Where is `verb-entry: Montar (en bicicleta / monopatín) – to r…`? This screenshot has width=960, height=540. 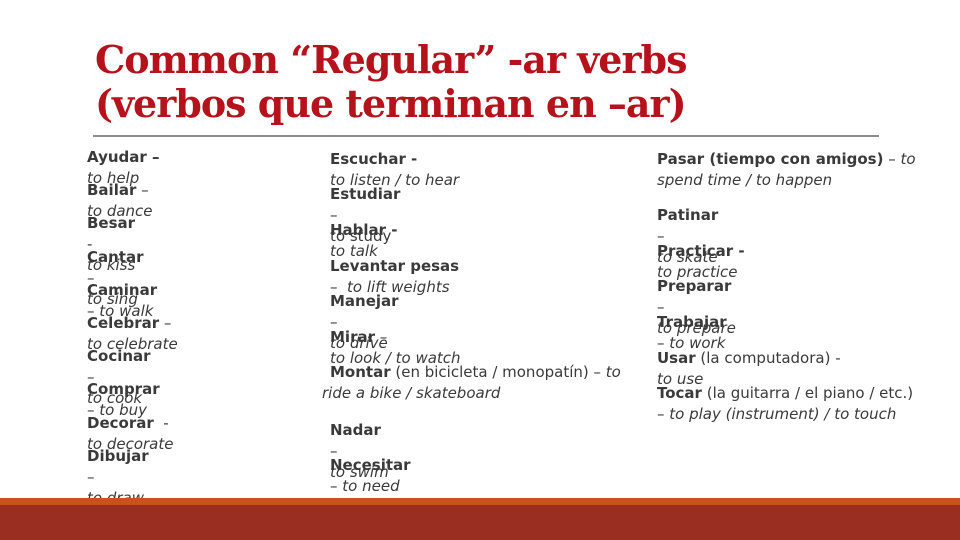 verb-entry: Montar (en bicicleta / monopatín) – to r… is located at coordinates (472, 383).